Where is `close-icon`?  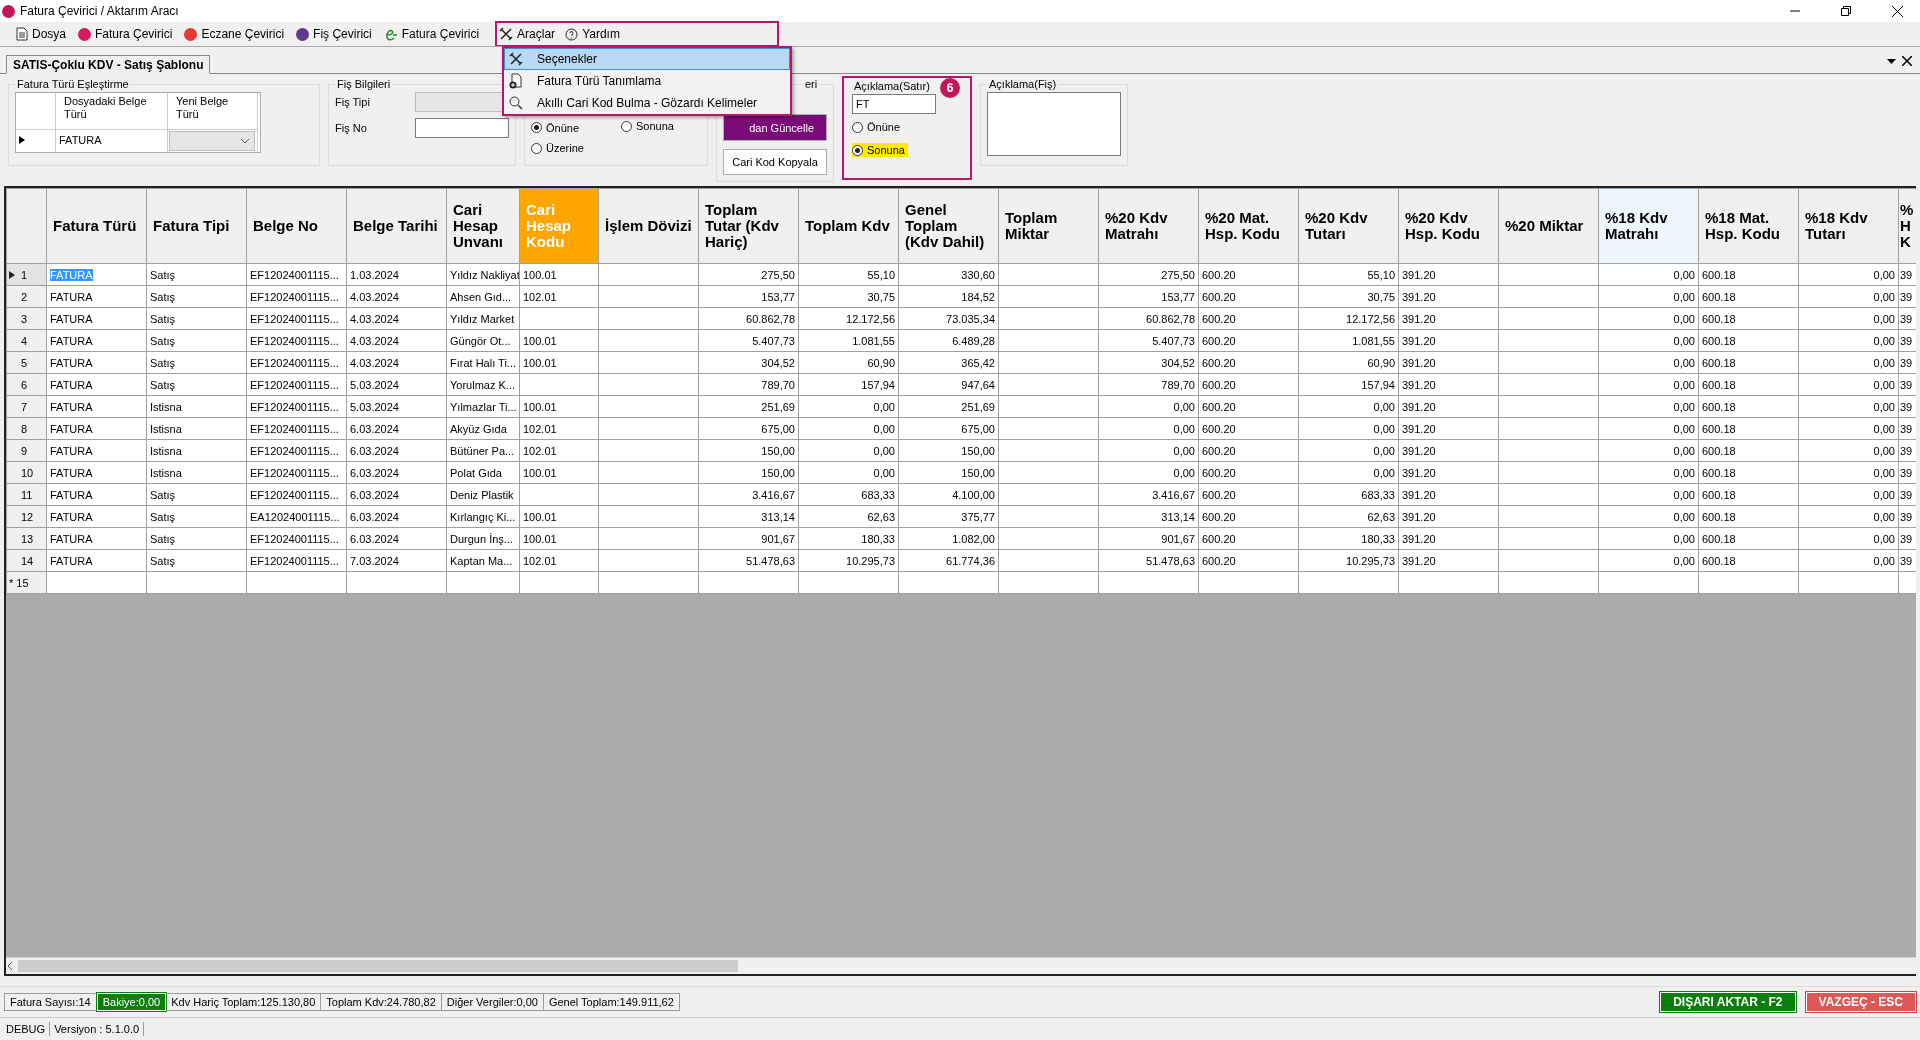
close-icon is located at coordinates (1907, 61).